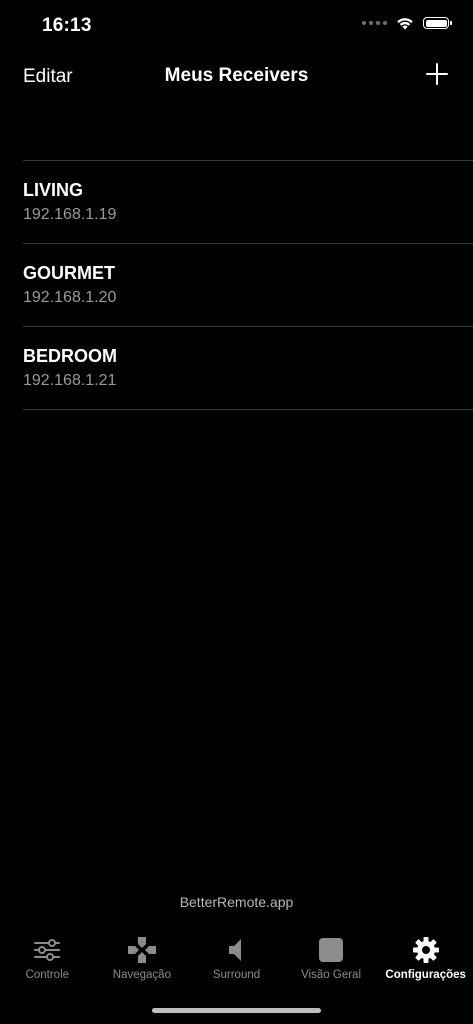 The width and height of the screenshot is (473, 1024). Describe the element at coordinates (331, 950) in the screenshot. I see `square-icon` at that location.